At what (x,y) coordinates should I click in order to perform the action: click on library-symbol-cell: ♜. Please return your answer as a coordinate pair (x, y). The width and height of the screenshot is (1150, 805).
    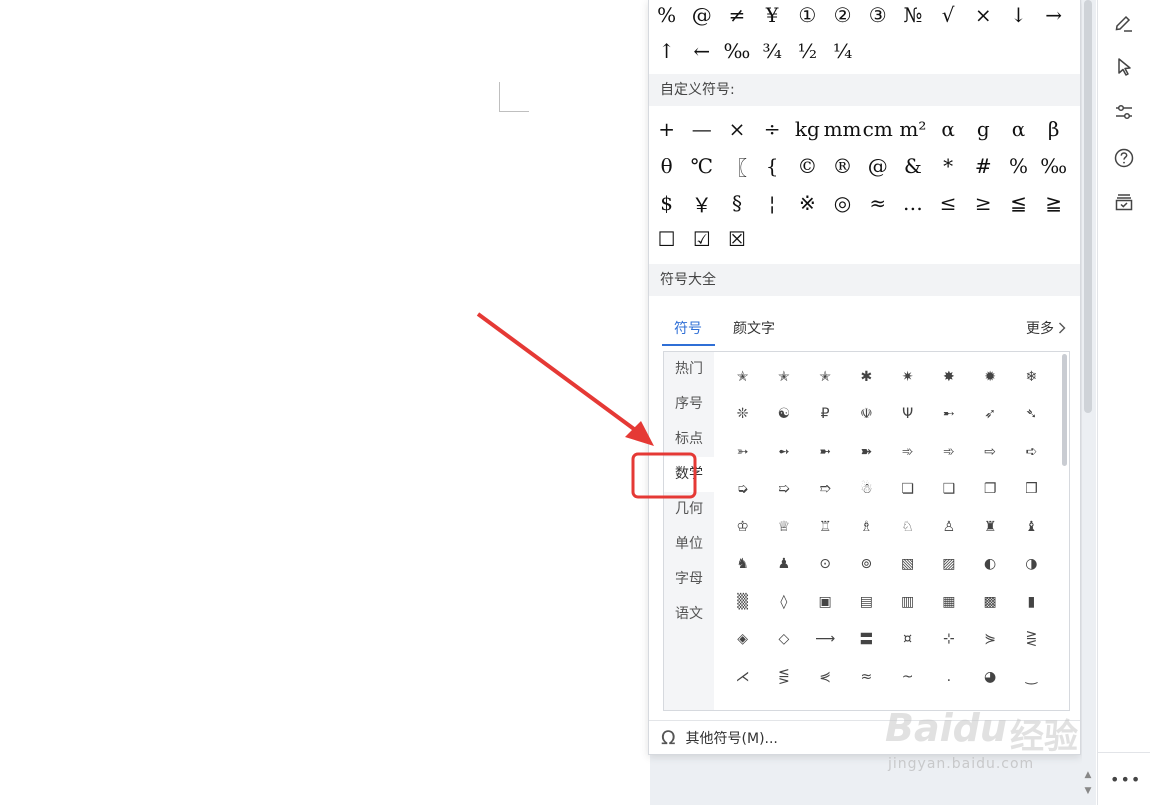
    Looking at the image, I should click on (990, 527).